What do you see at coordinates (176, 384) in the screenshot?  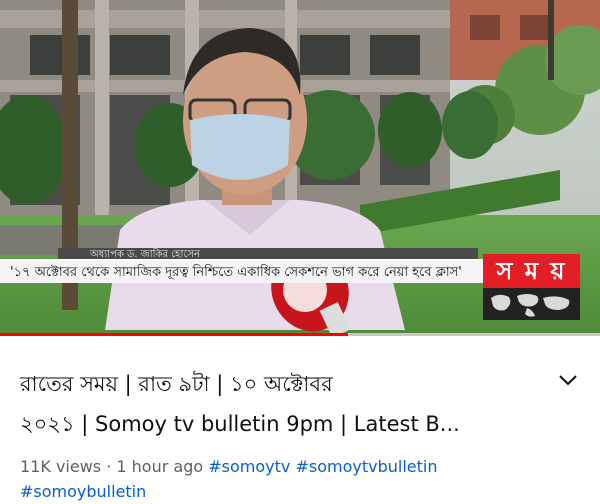 I see `title-line-1: রাতের সময় | রাত ৯টা | ১০ অক্টোবর` at bounding box center [176, 384].